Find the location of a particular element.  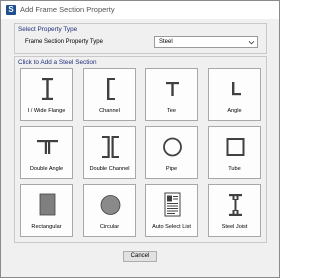

section-label: Rectangular is located at coordinates (46, 227).